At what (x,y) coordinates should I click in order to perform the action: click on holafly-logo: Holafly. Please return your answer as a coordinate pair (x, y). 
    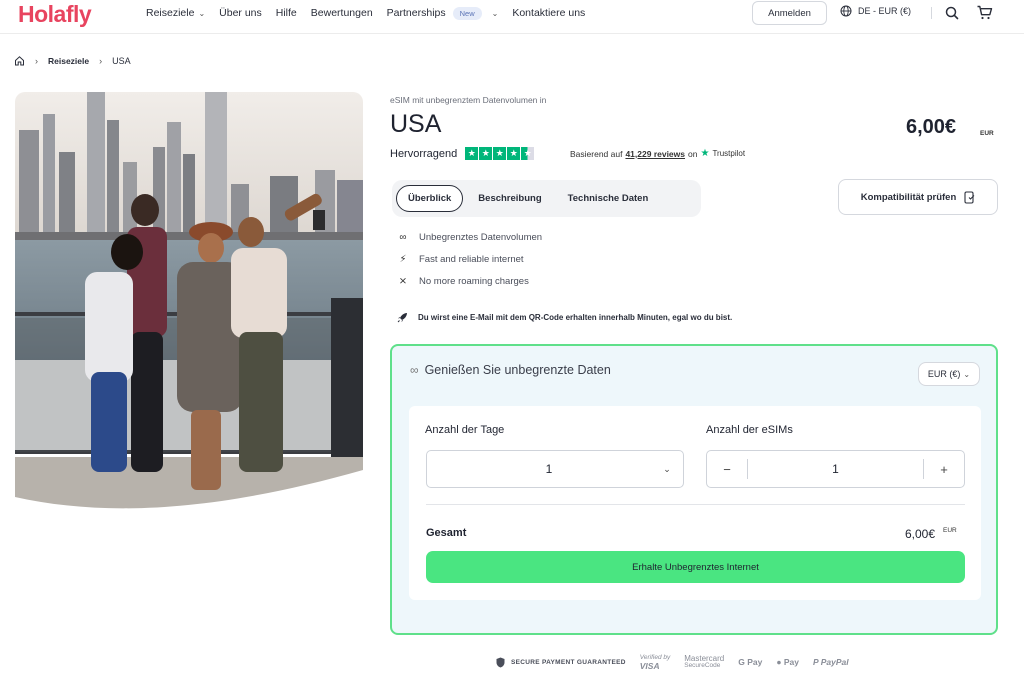
    Looking at the image, I should click on (55, 14).